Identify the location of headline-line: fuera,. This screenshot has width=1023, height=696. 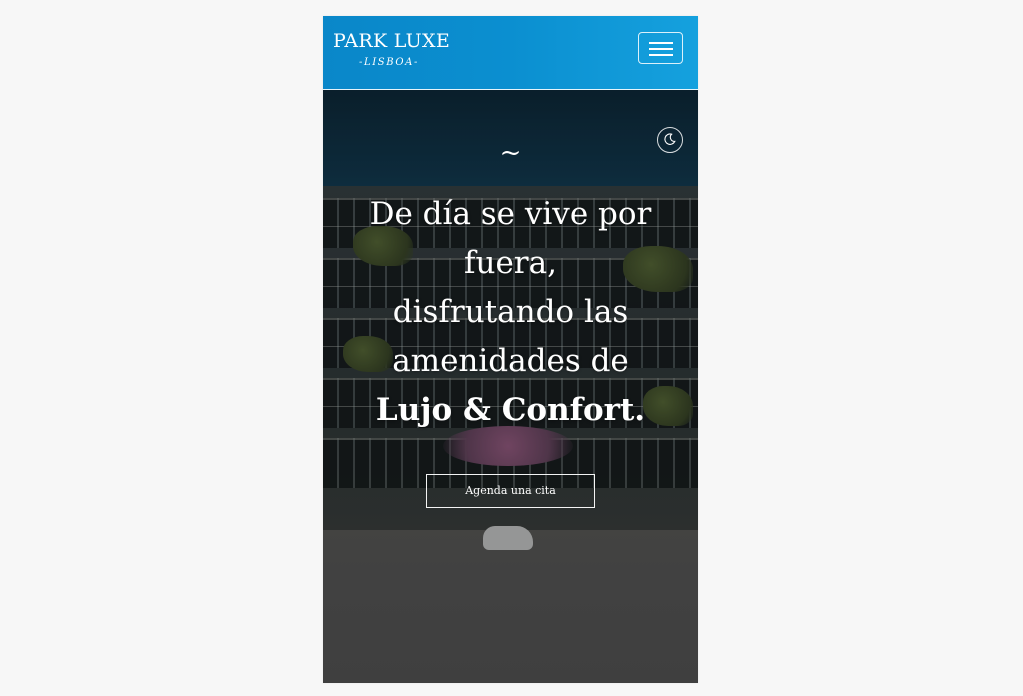
(510, 263).